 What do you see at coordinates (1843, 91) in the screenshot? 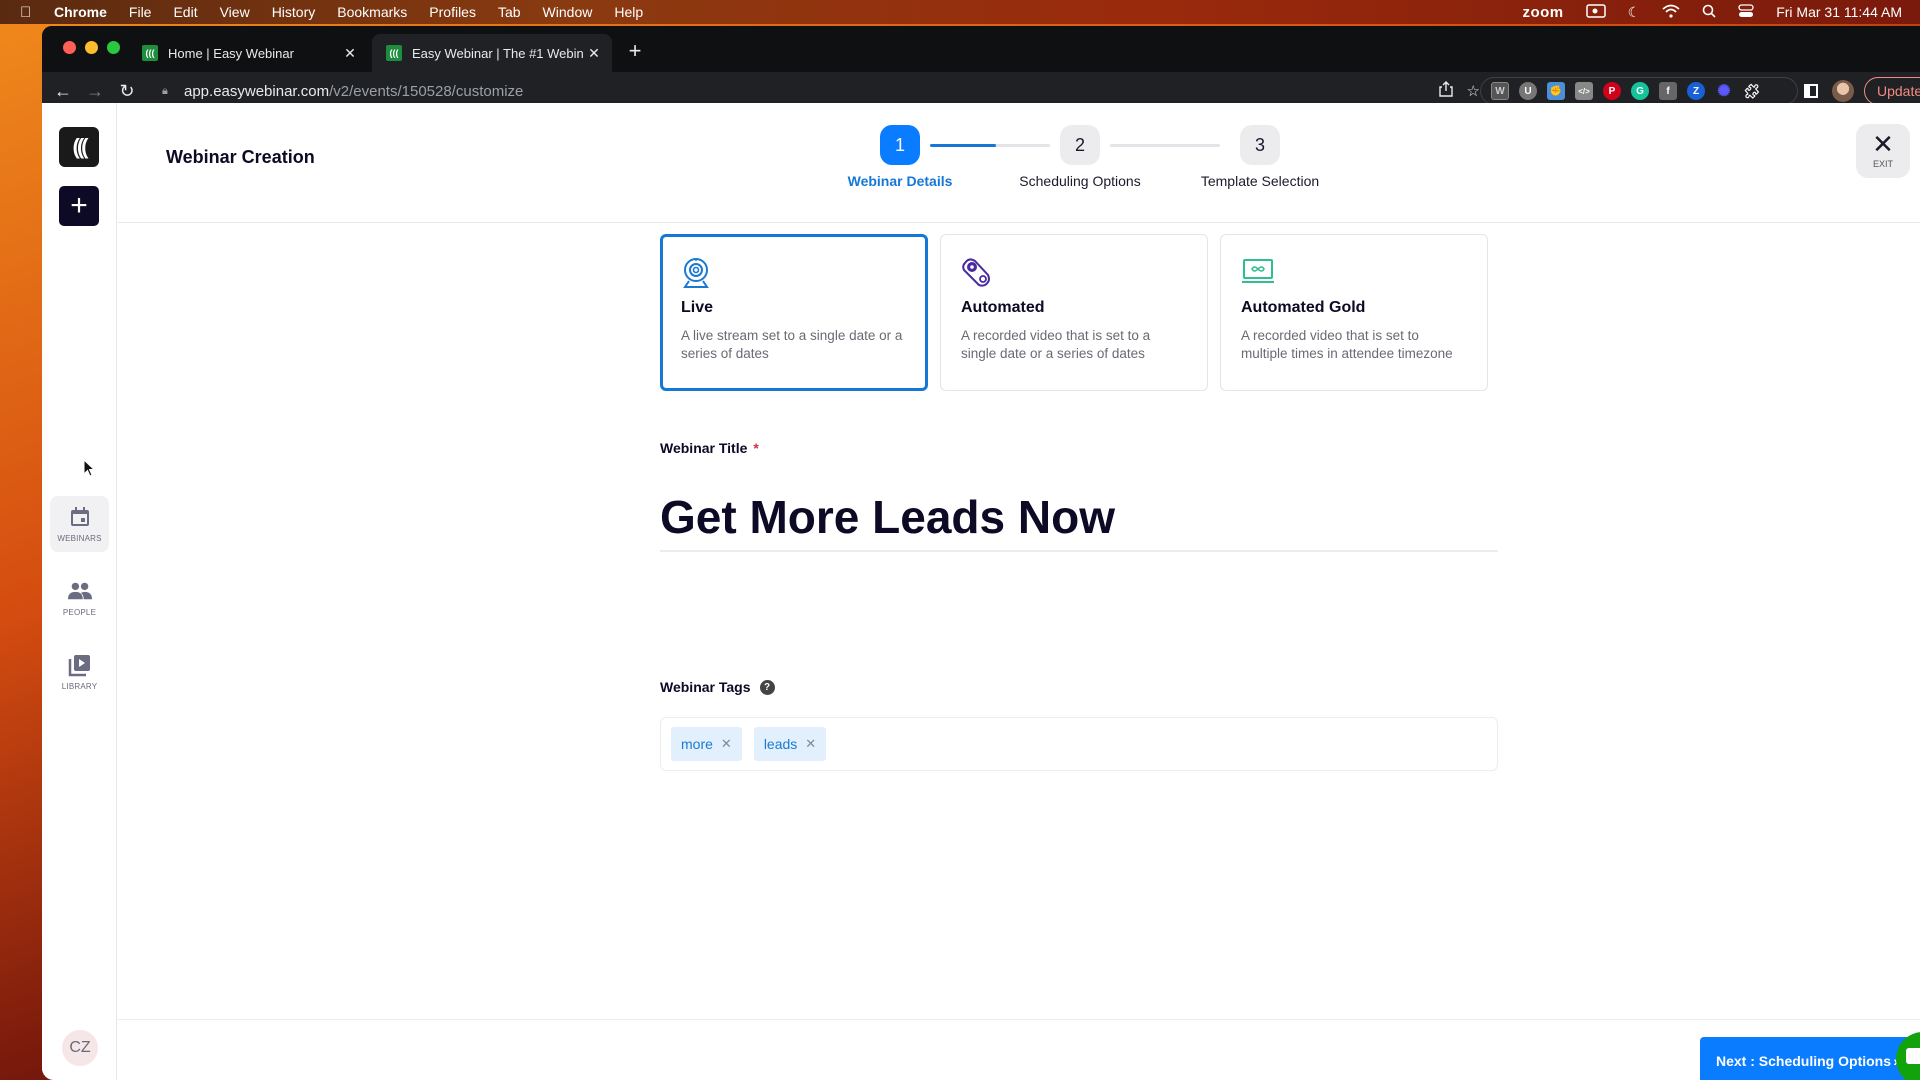
I see `profile-avatar` at bounding box center [1843, 91].